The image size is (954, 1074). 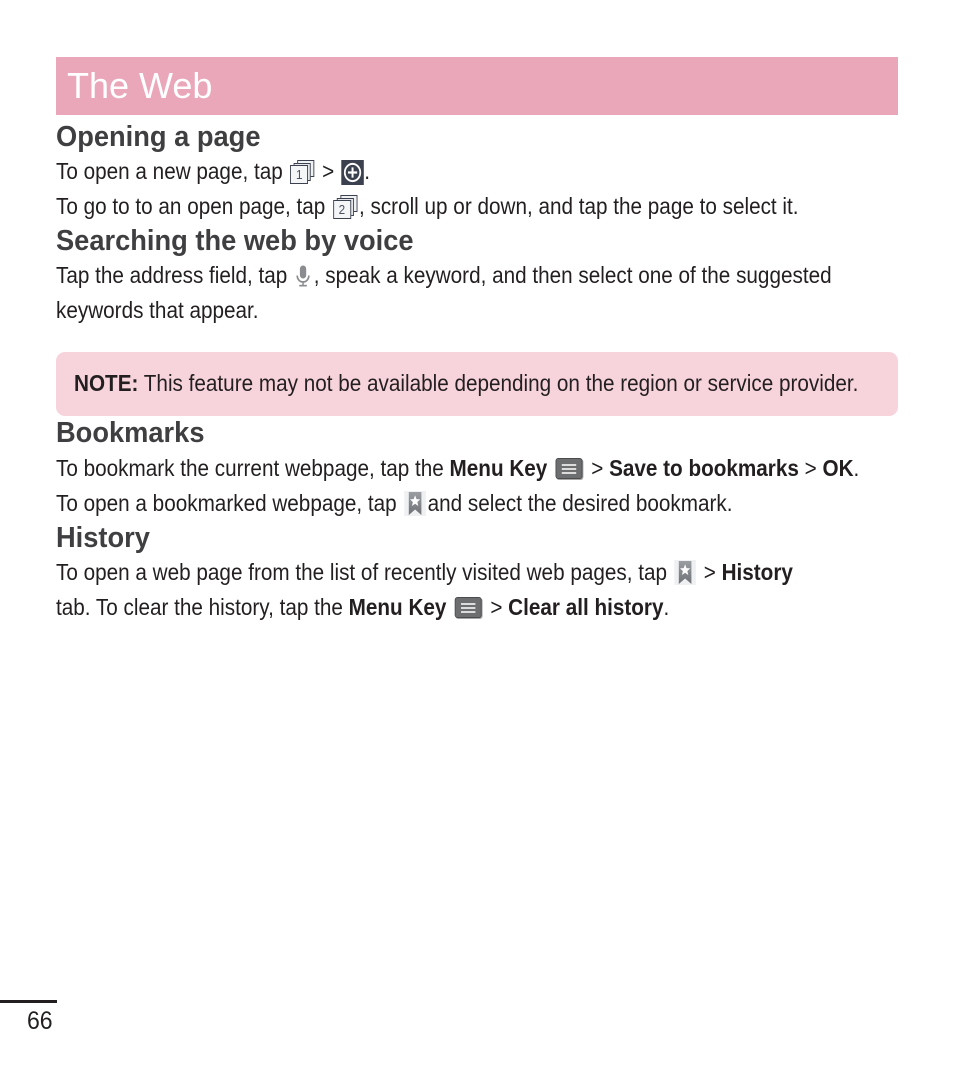 What do you see at coordinates (704, 467) in the screenshot?
I see `save-to-bookmarks-label: Save to bookmarks` at bounding box center [704, 467].